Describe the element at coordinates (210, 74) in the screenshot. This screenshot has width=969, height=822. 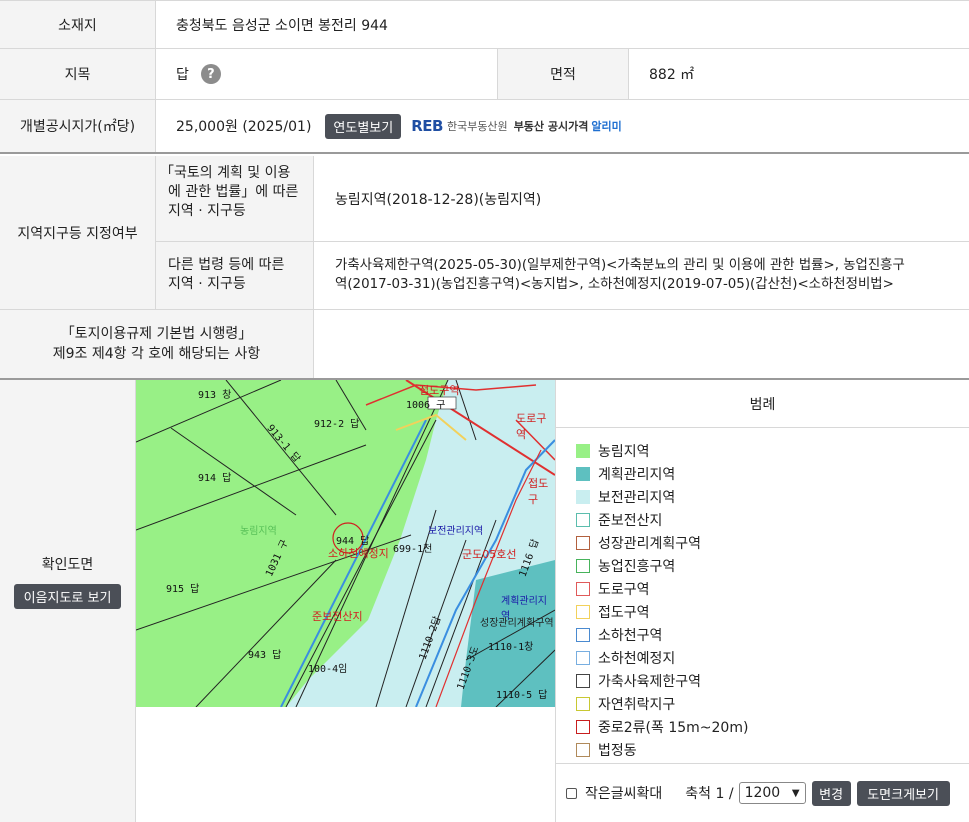
I see `help-icon: ?` at that location.